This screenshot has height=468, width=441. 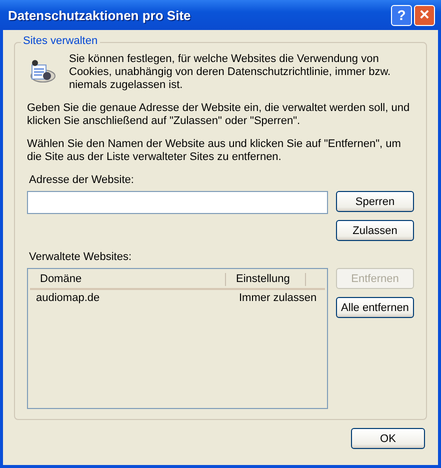 I want to click on instruction-text: Geben Sie die genaue Adresse der Website ein, die verwaltet werden soll, und klicken Sie anschließend auf "Zulassen" oder "Sperren"., so click(x=219, y=115).